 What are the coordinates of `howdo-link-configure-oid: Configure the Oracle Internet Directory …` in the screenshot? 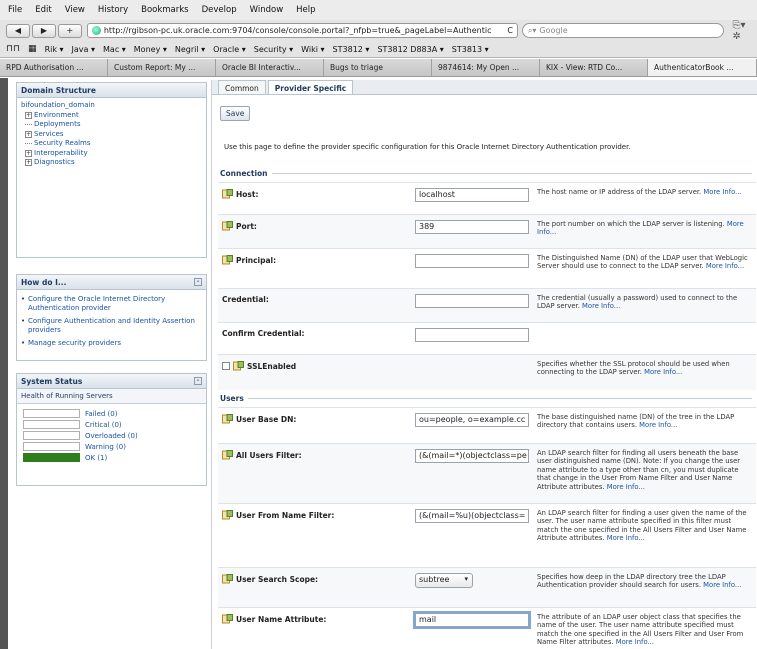 It's located at (111, 304).